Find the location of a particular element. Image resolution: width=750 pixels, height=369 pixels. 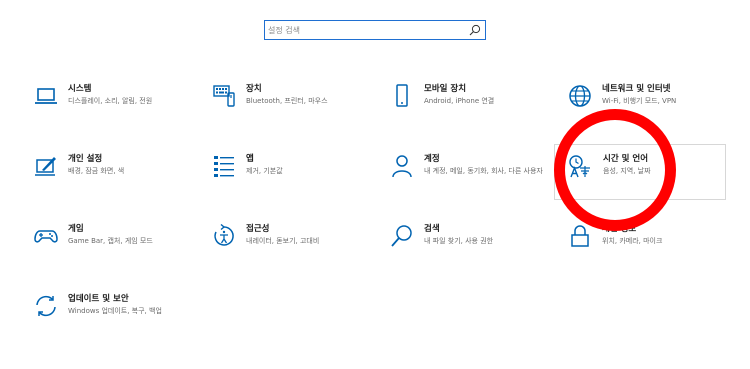

person-icon is located at coordinates (402, 166).